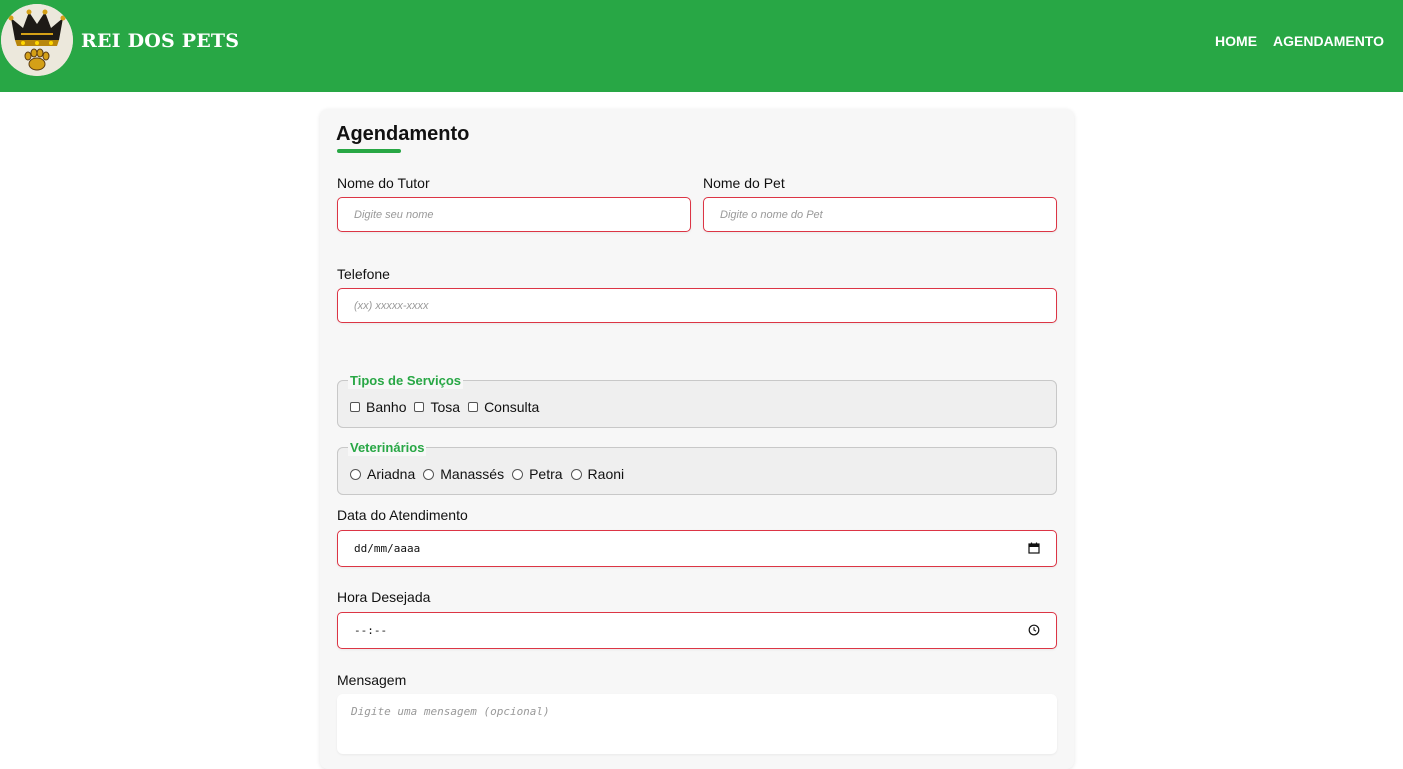 This screenshot has width=1403, height=769. Describe the element at coordinates (384, 597) in the screenshot. I see `time-label: Hora Desejada` at that location.